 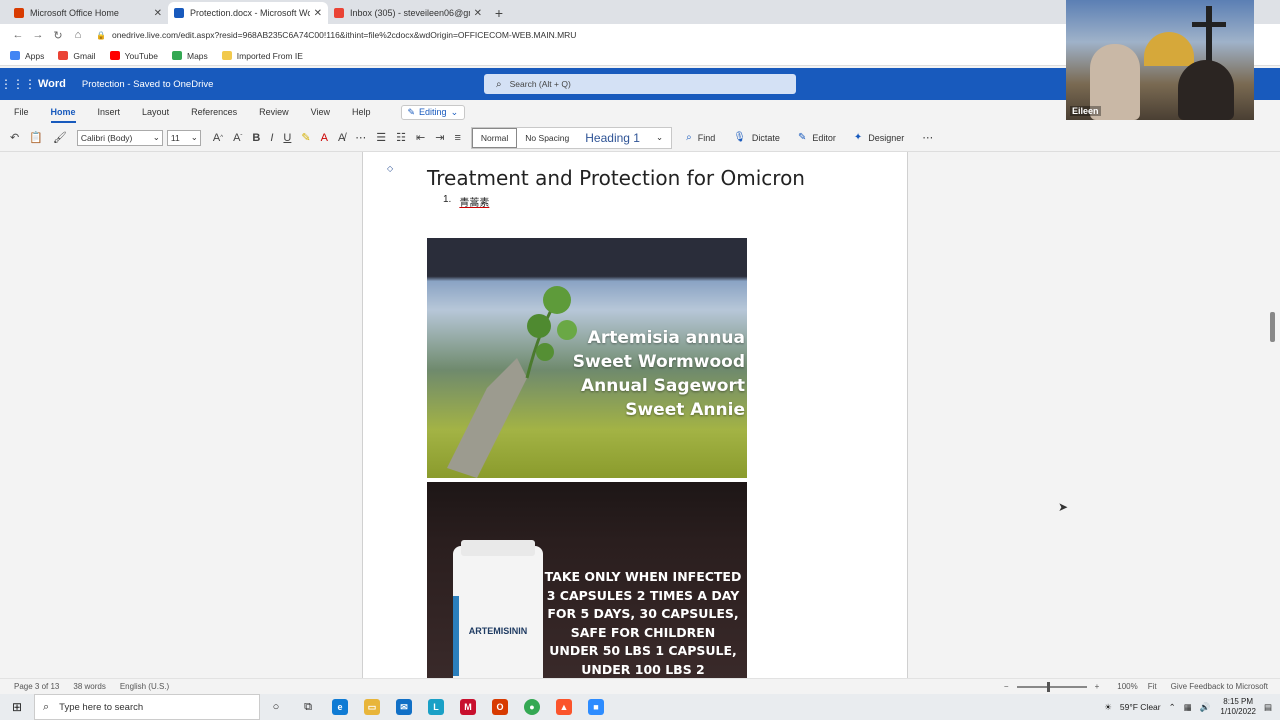 What do you see at coordinates (340, 707) in the screenshot?
I see `edge-icon: e` at bounding box center [340, 707].